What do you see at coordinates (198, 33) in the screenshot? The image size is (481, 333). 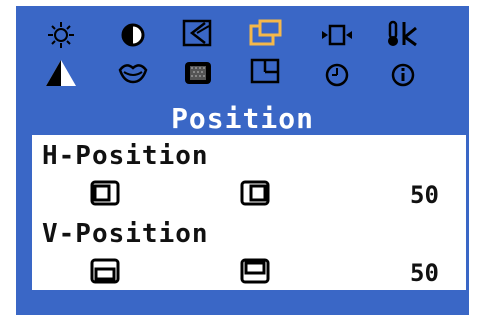 I see `auto-adjust-icon` at bounding box center [198, 33].